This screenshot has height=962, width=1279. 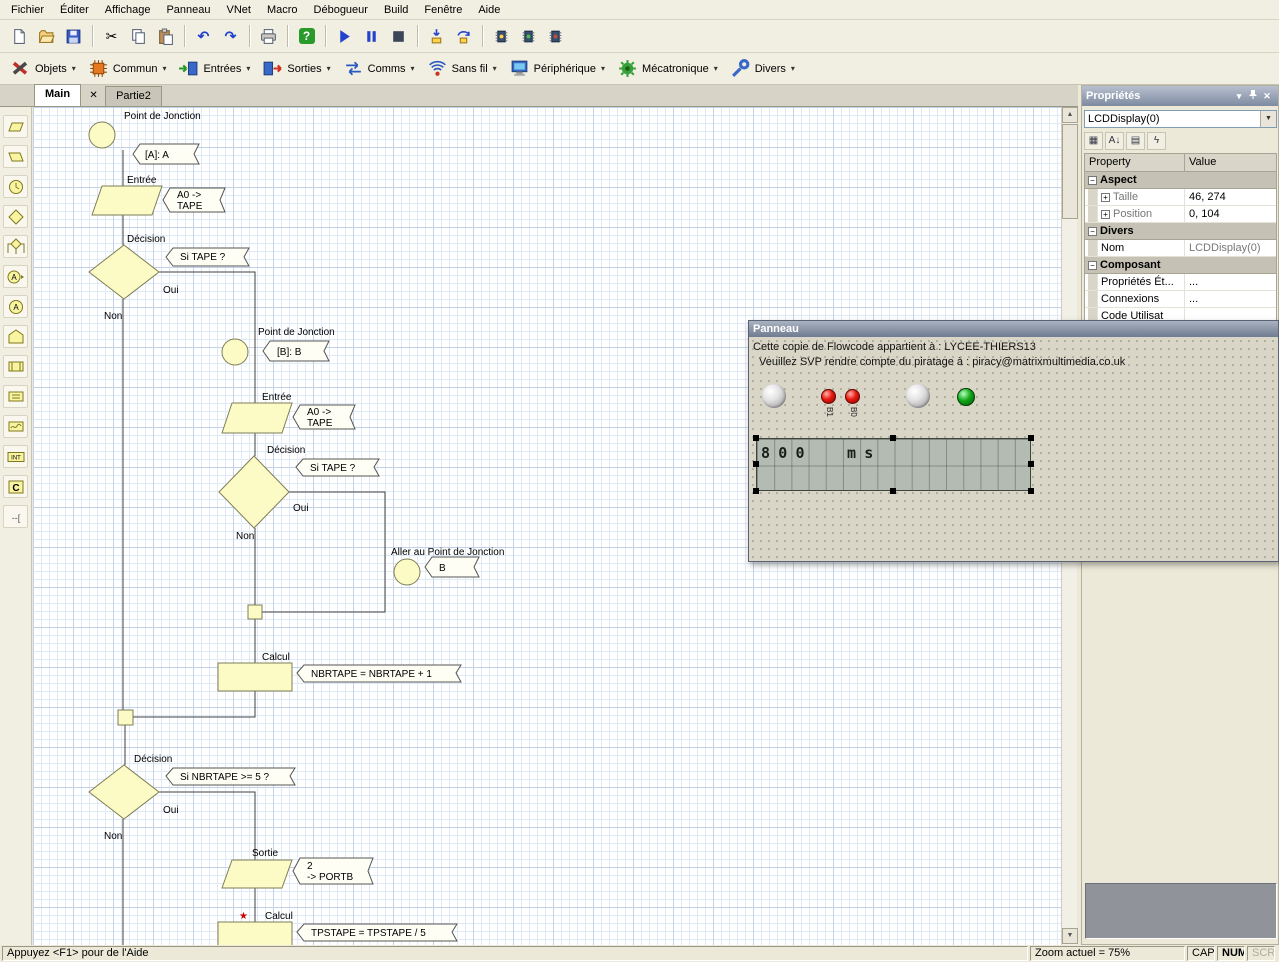 I want to click on combo-dropdown-button: ▼, so click(x=1268, y=119).